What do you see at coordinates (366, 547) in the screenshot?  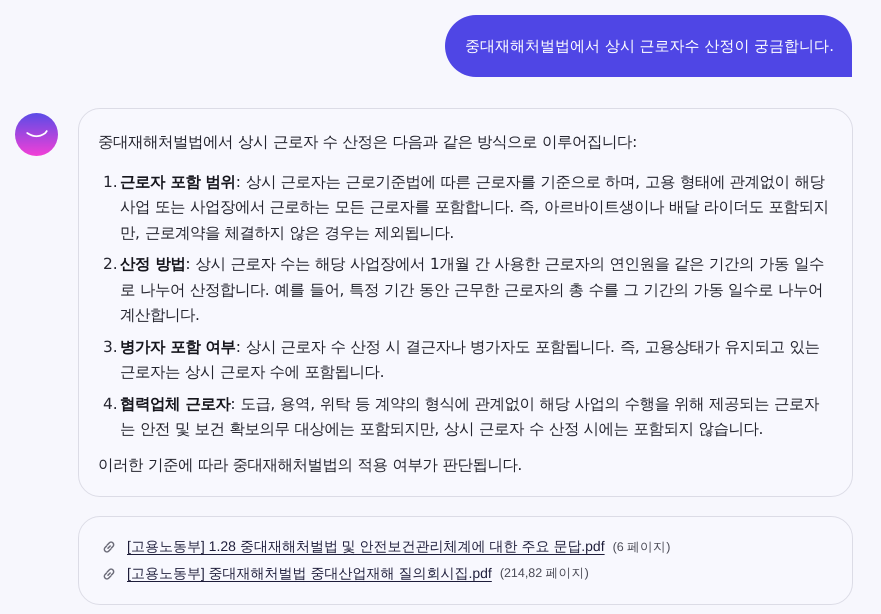 I see `source-document-link: [고용노동부] 1.28 중대재해처벌법 및 안전보건관리체계에 대한 주요 문답.pdf` at bounding box center [366, 547].